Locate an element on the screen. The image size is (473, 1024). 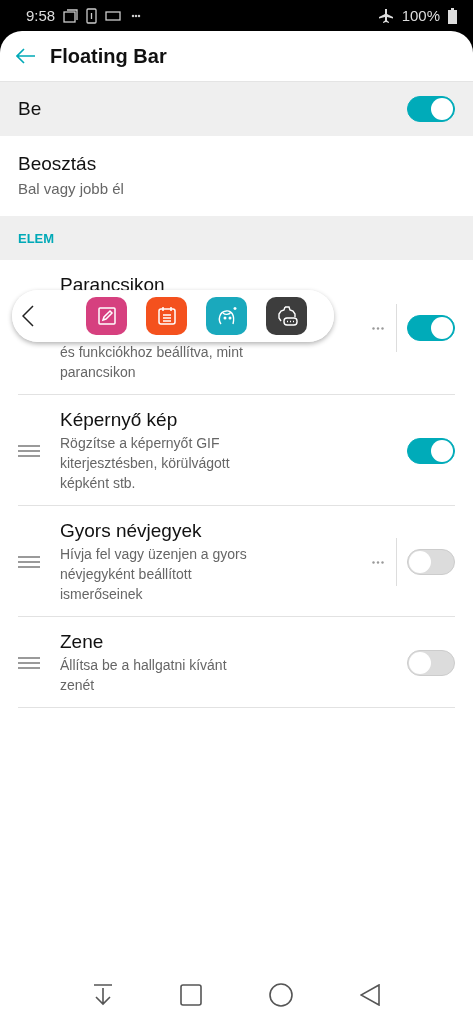
item-title: Zene is located at coordinates (82, 642).